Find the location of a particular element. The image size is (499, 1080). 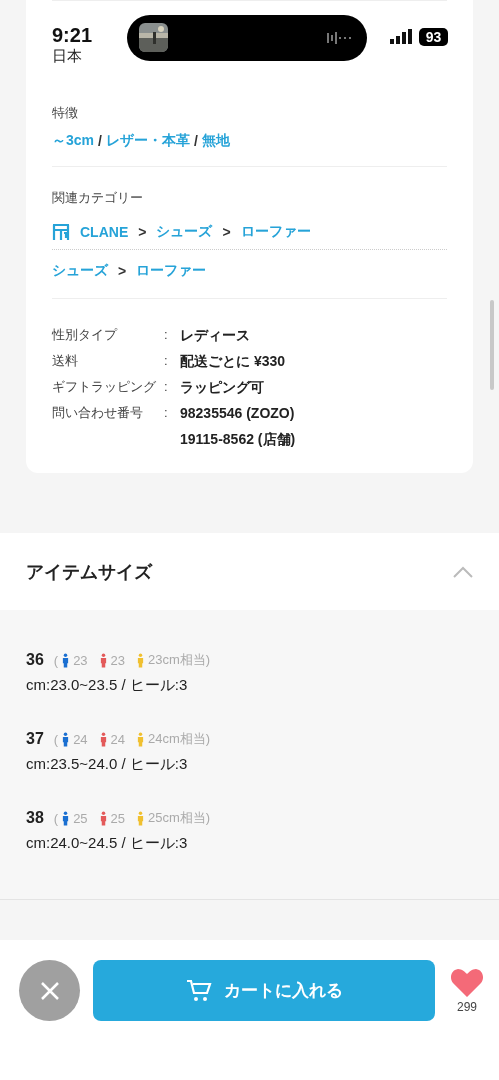

favorite-count: 299 is located at coordinates (467, 1006).